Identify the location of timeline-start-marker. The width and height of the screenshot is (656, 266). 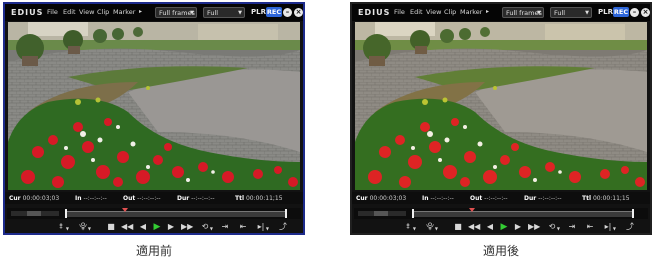
(413, 213).